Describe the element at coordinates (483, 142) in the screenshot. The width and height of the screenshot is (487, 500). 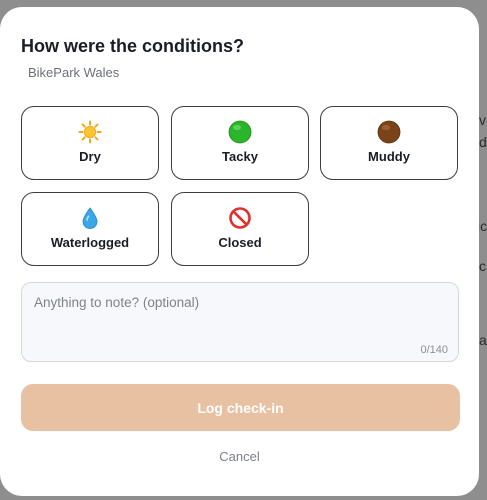
I see `background-text-fragment: d` at that location.